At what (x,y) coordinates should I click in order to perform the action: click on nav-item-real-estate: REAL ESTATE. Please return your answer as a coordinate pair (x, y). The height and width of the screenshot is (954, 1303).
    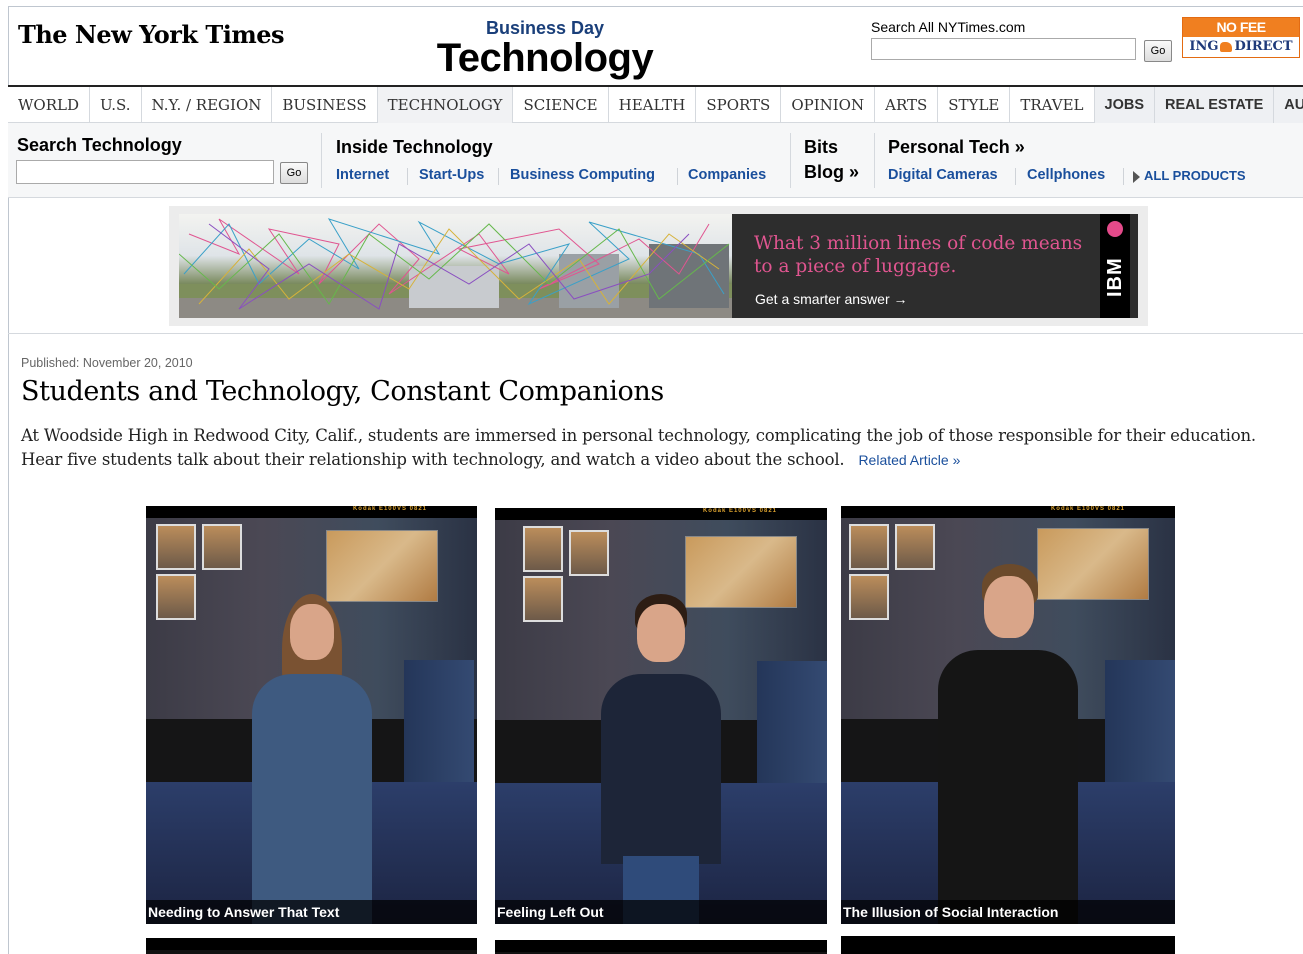
    Looking at the image, I should click on (1215, 105).